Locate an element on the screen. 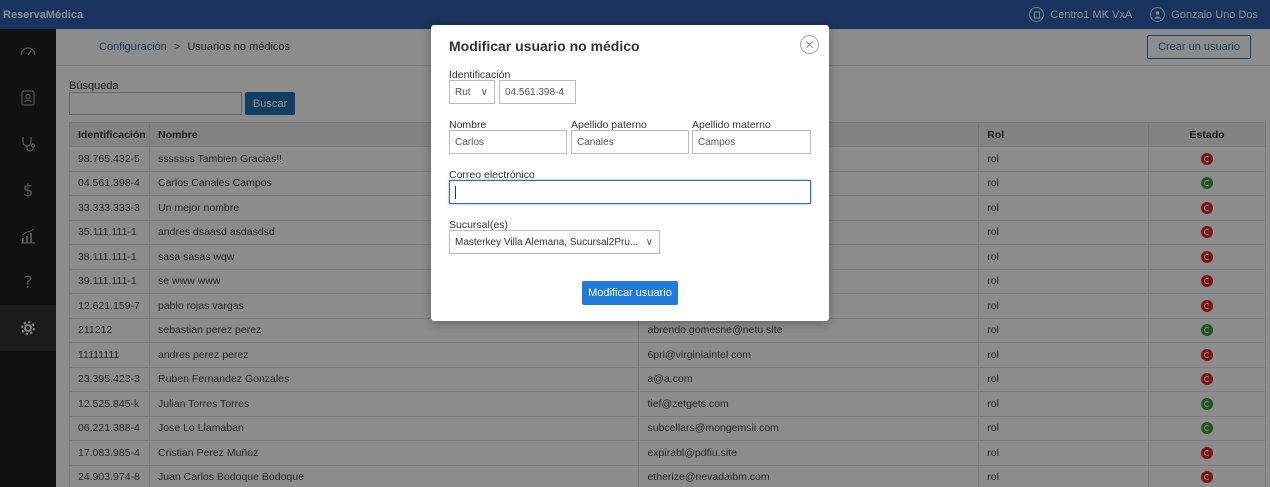 Image resolution: width=1270 pixels, height=487 pixels. email-field is located at coordinates (630, 192).